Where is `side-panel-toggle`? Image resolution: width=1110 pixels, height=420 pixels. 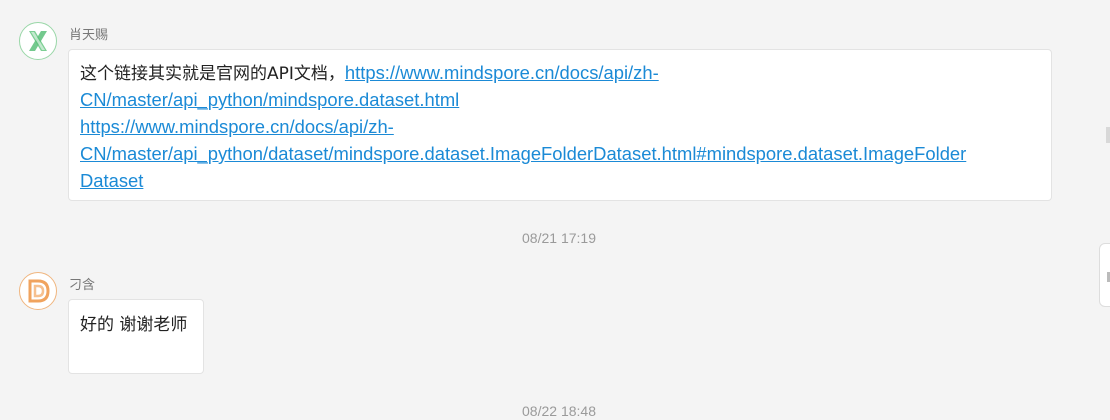 side-panel-toggle is located at coordinates (1104, 275).